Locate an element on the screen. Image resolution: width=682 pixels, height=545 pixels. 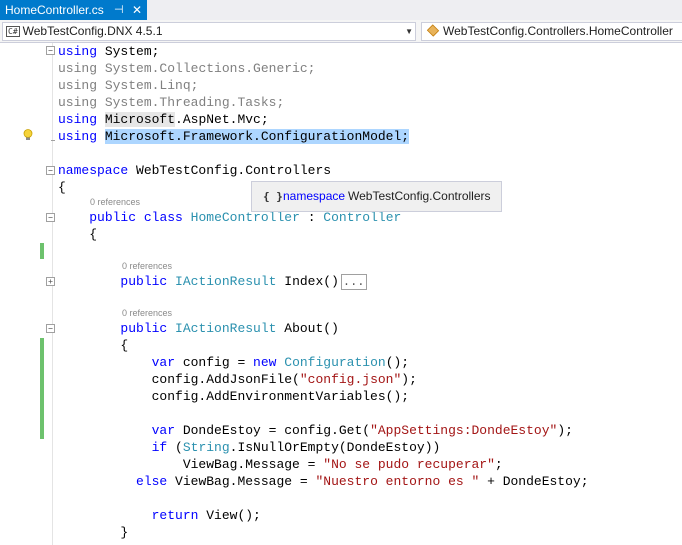
type-label: WebTestConfig.Controllers.HomeController is located at coordinates (558, 31).